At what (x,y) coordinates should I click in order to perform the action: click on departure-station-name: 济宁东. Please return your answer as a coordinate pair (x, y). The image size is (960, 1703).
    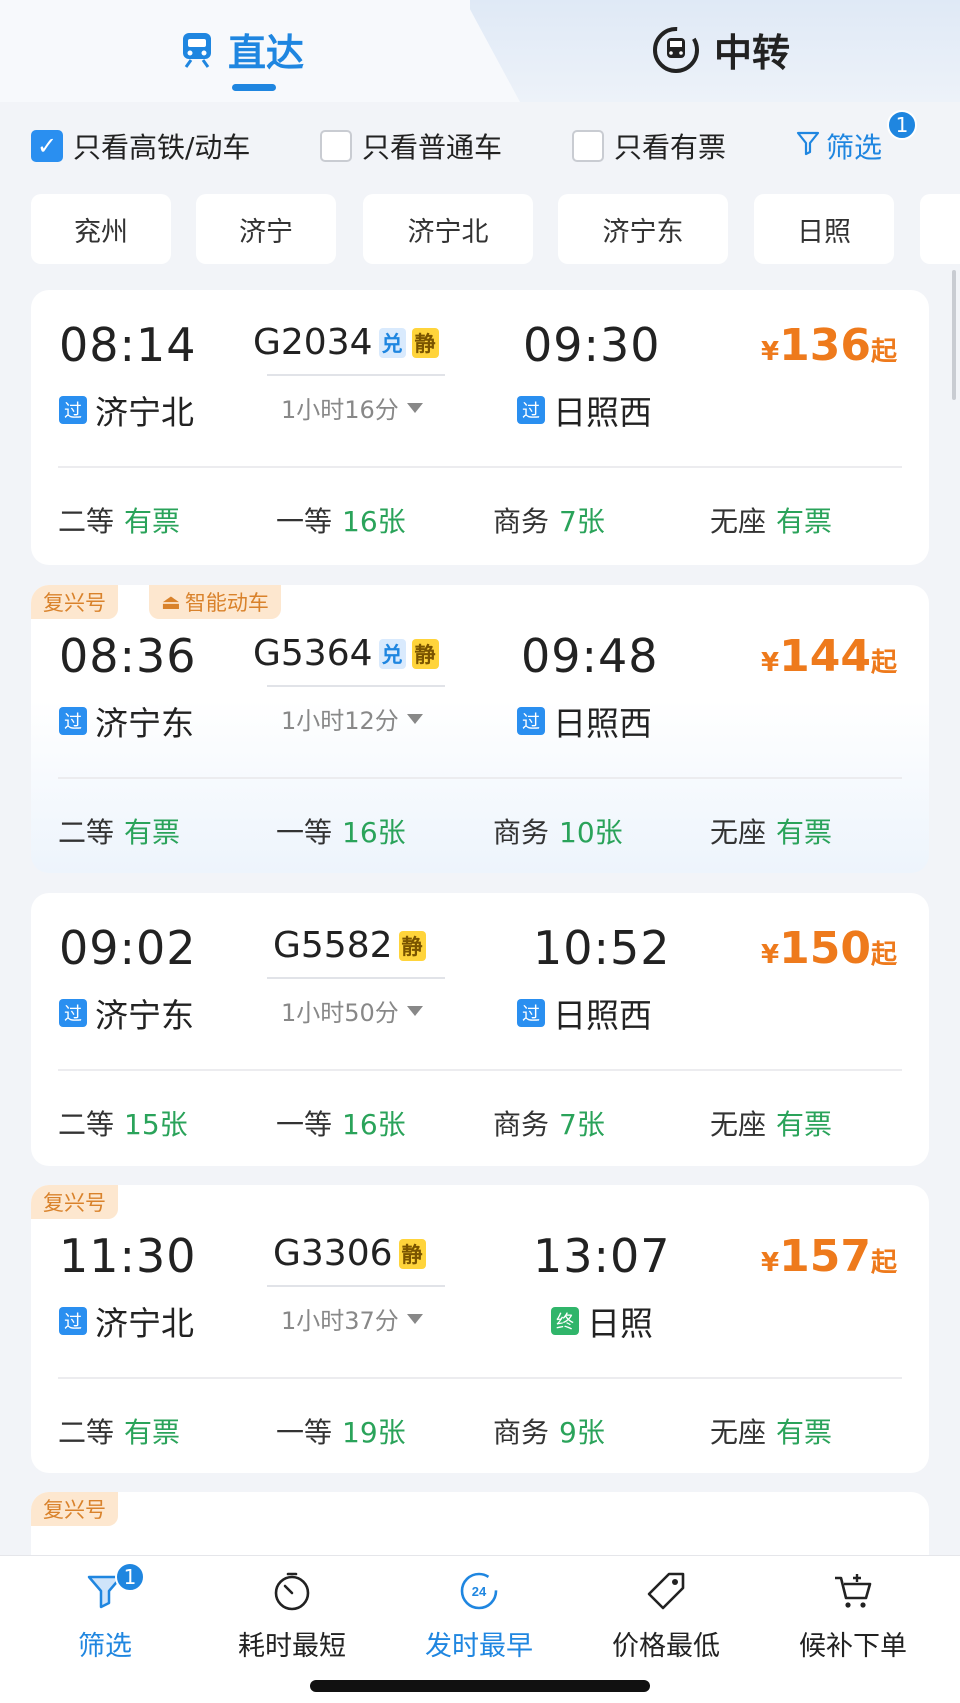
    Looking at the image, I should click on (144, 723).